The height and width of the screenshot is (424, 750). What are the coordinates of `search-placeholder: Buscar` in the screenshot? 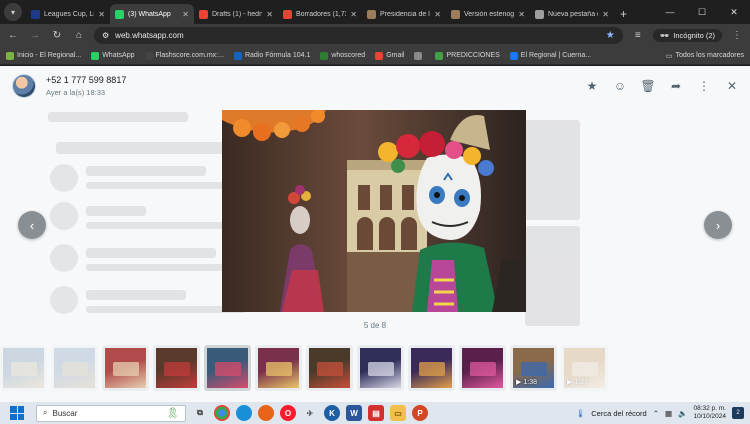 It's located at (65, 413).